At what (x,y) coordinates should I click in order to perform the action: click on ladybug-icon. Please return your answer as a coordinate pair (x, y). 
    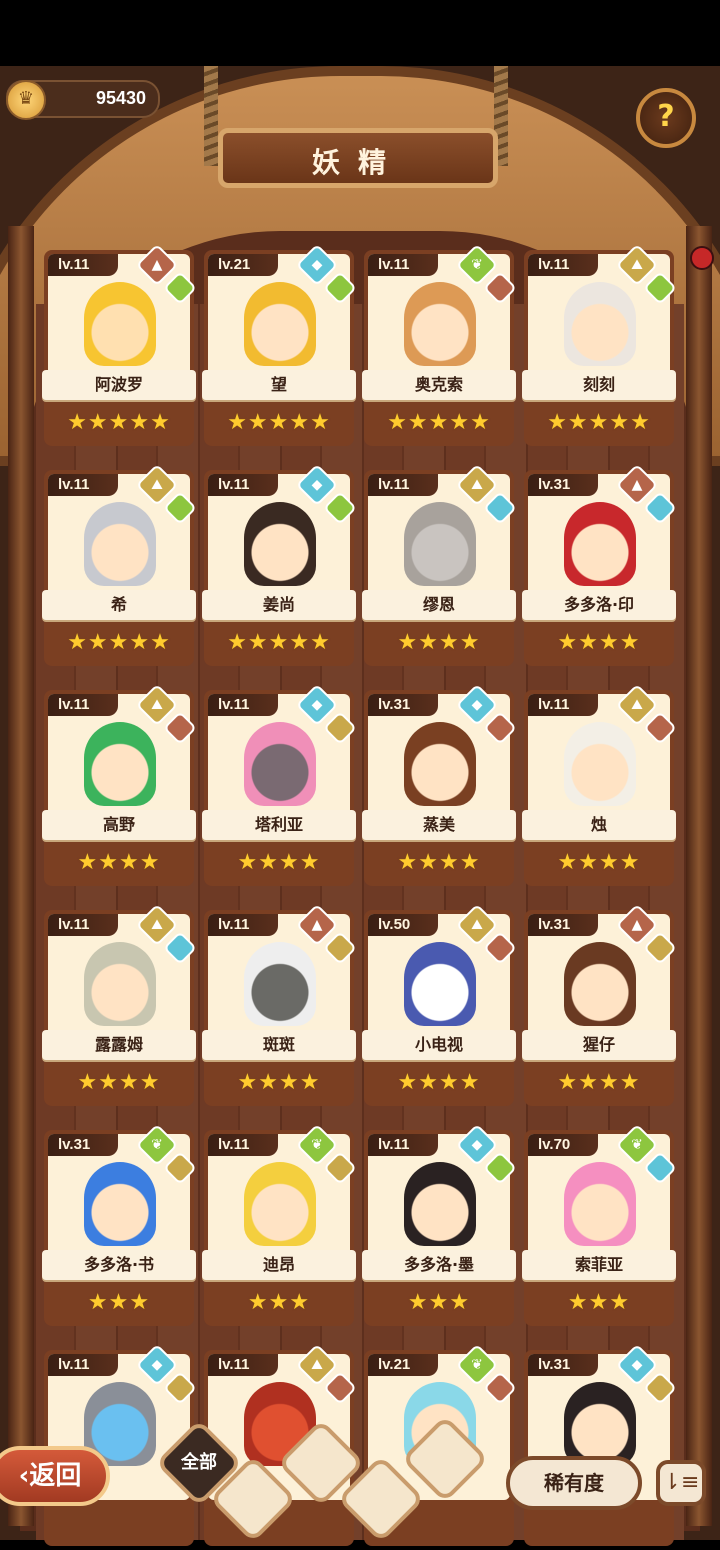
    Looking at the image, I should click on (702, 258).